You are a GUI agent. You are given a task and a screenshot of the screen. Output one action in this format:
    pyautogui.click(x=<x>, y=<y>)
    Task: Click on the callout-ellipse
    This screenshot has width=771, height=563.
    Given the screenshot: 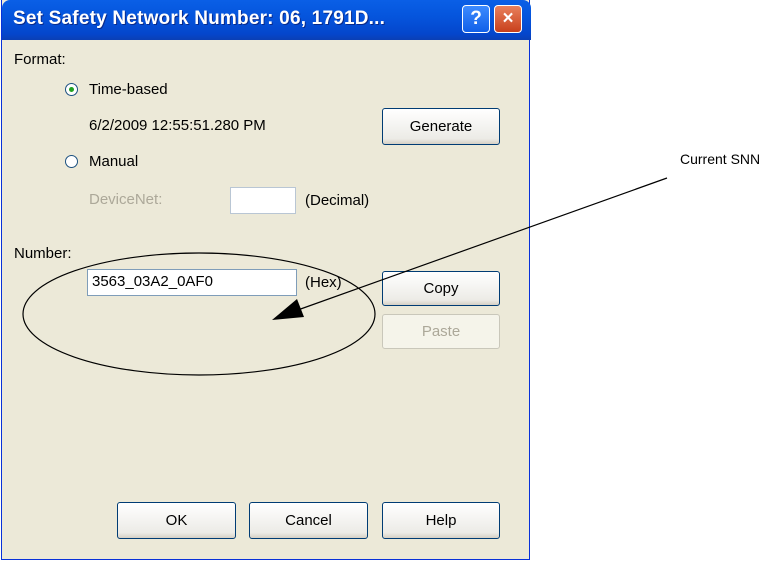 What is the action you would take?
    pyautogui.click(x=199, y=314)
    